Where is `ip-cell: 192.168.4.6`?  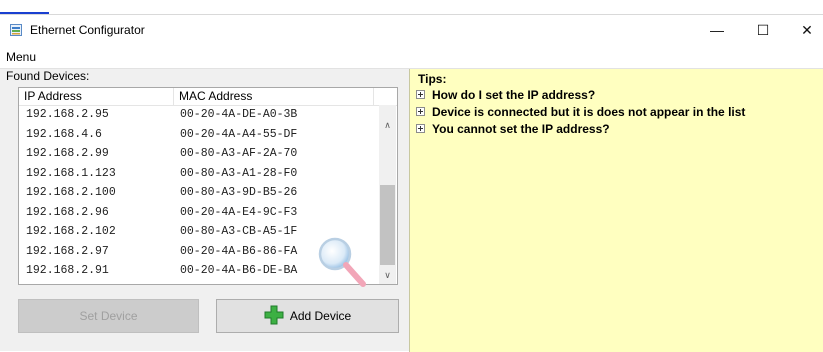
ip-cell: 192.168.4.6 is located at coordinates (64, 134).